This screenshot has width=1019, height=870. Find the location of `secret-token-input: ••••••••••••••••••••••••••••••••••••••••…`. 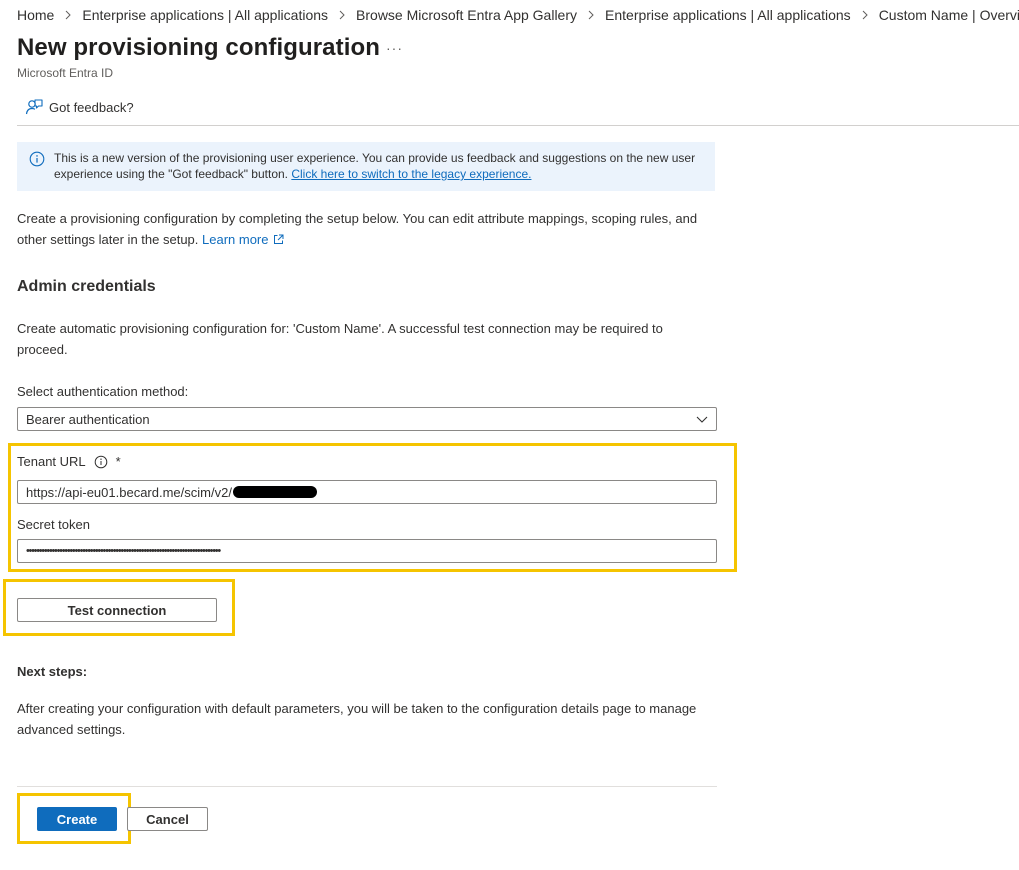

secret-token-input: ••••••••••••••••••••••••••••••••••••••••… is located at coordinates (367, 551).